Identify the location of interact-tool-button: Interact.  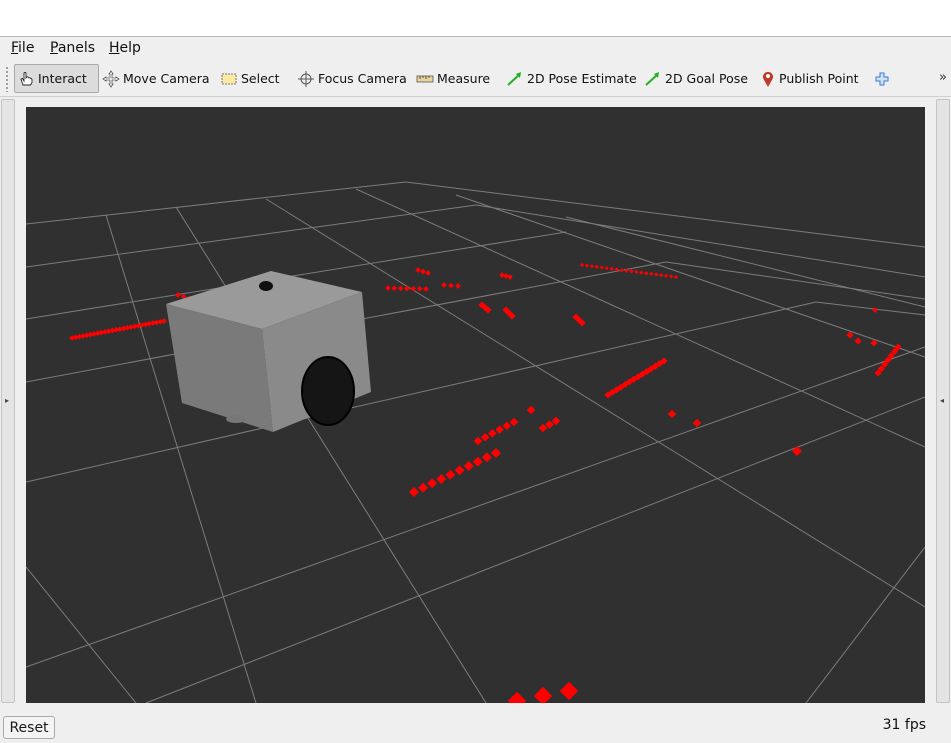
(56, 78).